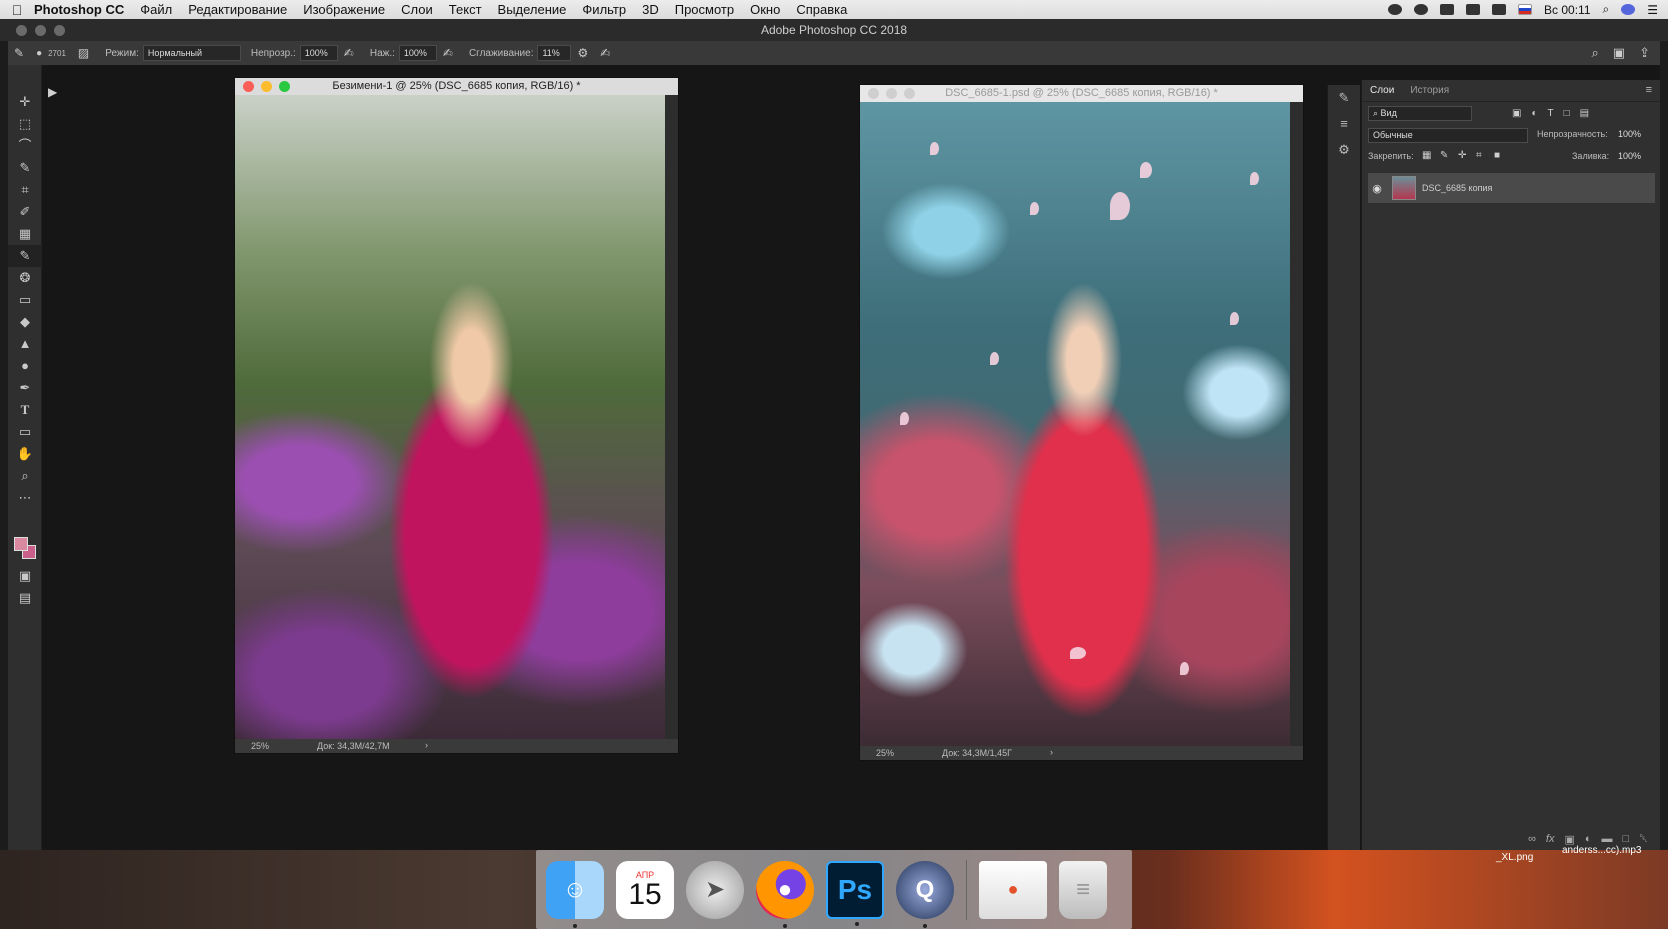  Describe the element at coordinates (1652, 10) in the screenshot. I see `notification-center-icon: ☰` at that location.